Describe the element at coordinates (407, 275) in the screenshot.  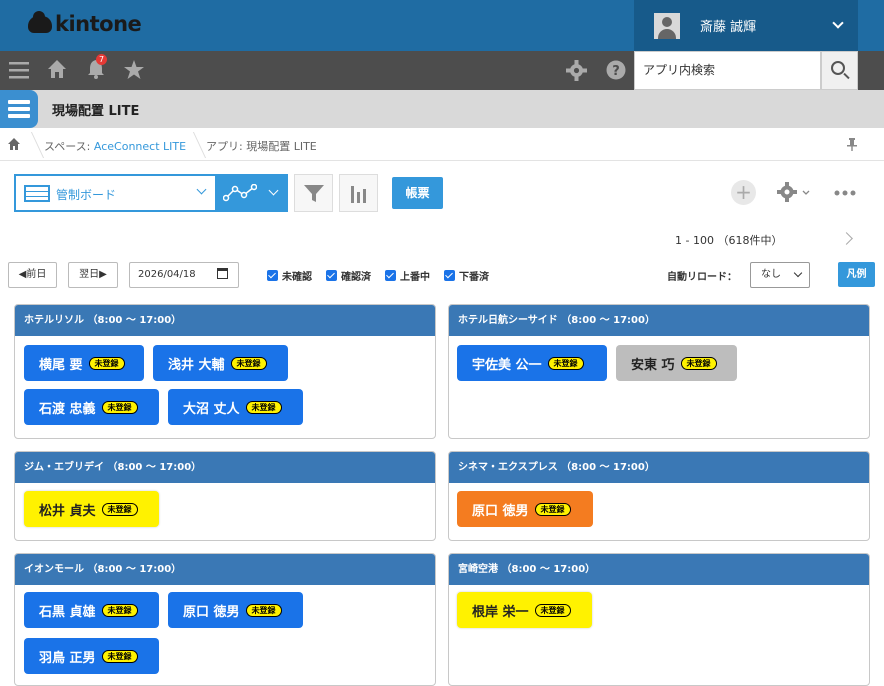
I see `filter-on-duty-checkbox: 上番中` at that location.